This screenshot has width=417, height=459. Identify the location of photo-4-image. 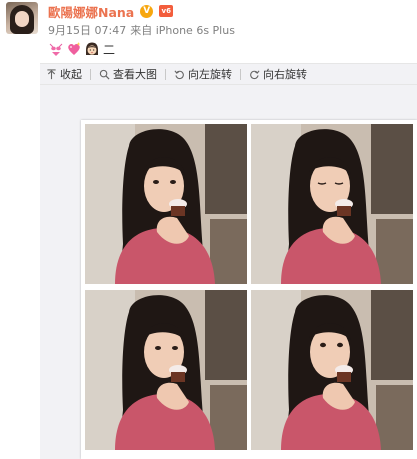
(332, 370).